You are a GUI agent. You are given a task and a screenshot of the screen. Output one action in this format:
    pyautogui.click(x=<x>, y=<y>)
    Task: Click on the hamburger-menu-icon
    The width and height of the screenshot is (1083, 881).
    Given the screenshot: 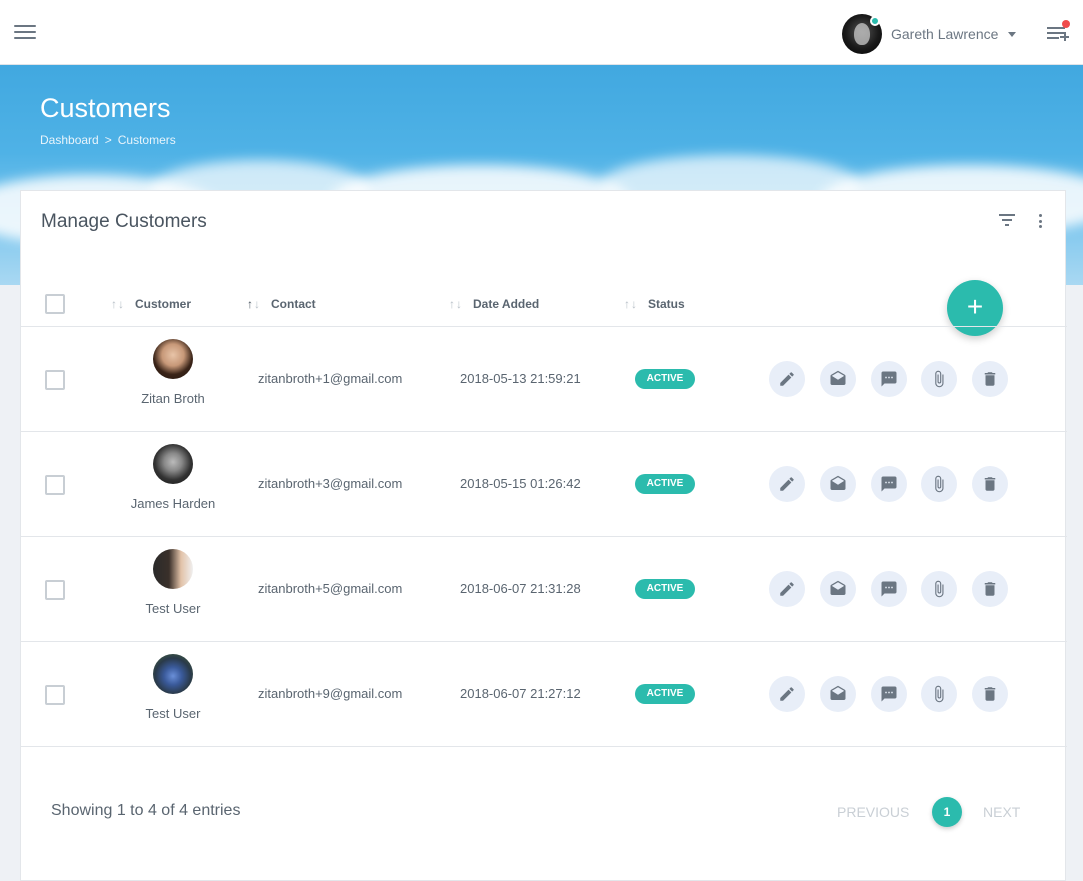 What is the action you would take?
    pyautogui.click(x=25, y=33)
    